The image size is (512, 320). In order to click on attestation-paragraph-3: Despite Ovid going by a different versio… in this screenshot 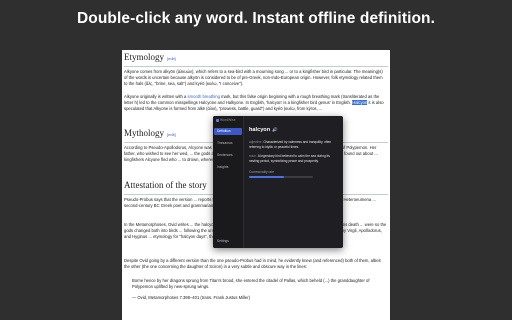, I will do `click(252, 264)`.